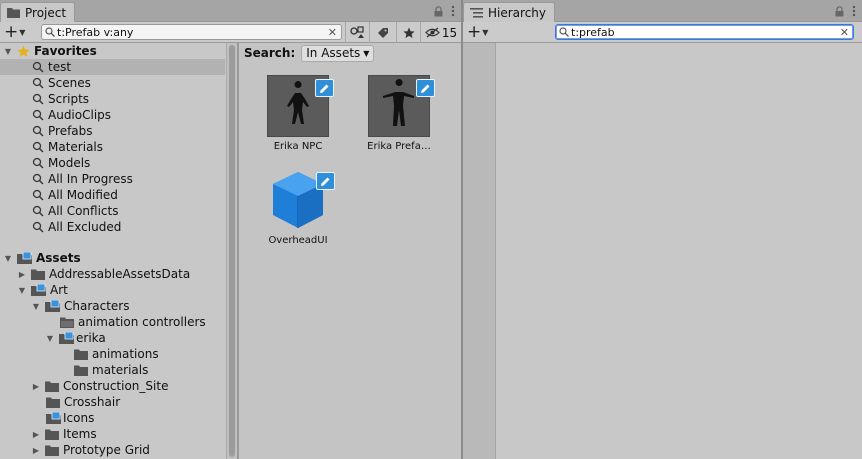  I want to click on create-button: + ▼, so click(14, 32).